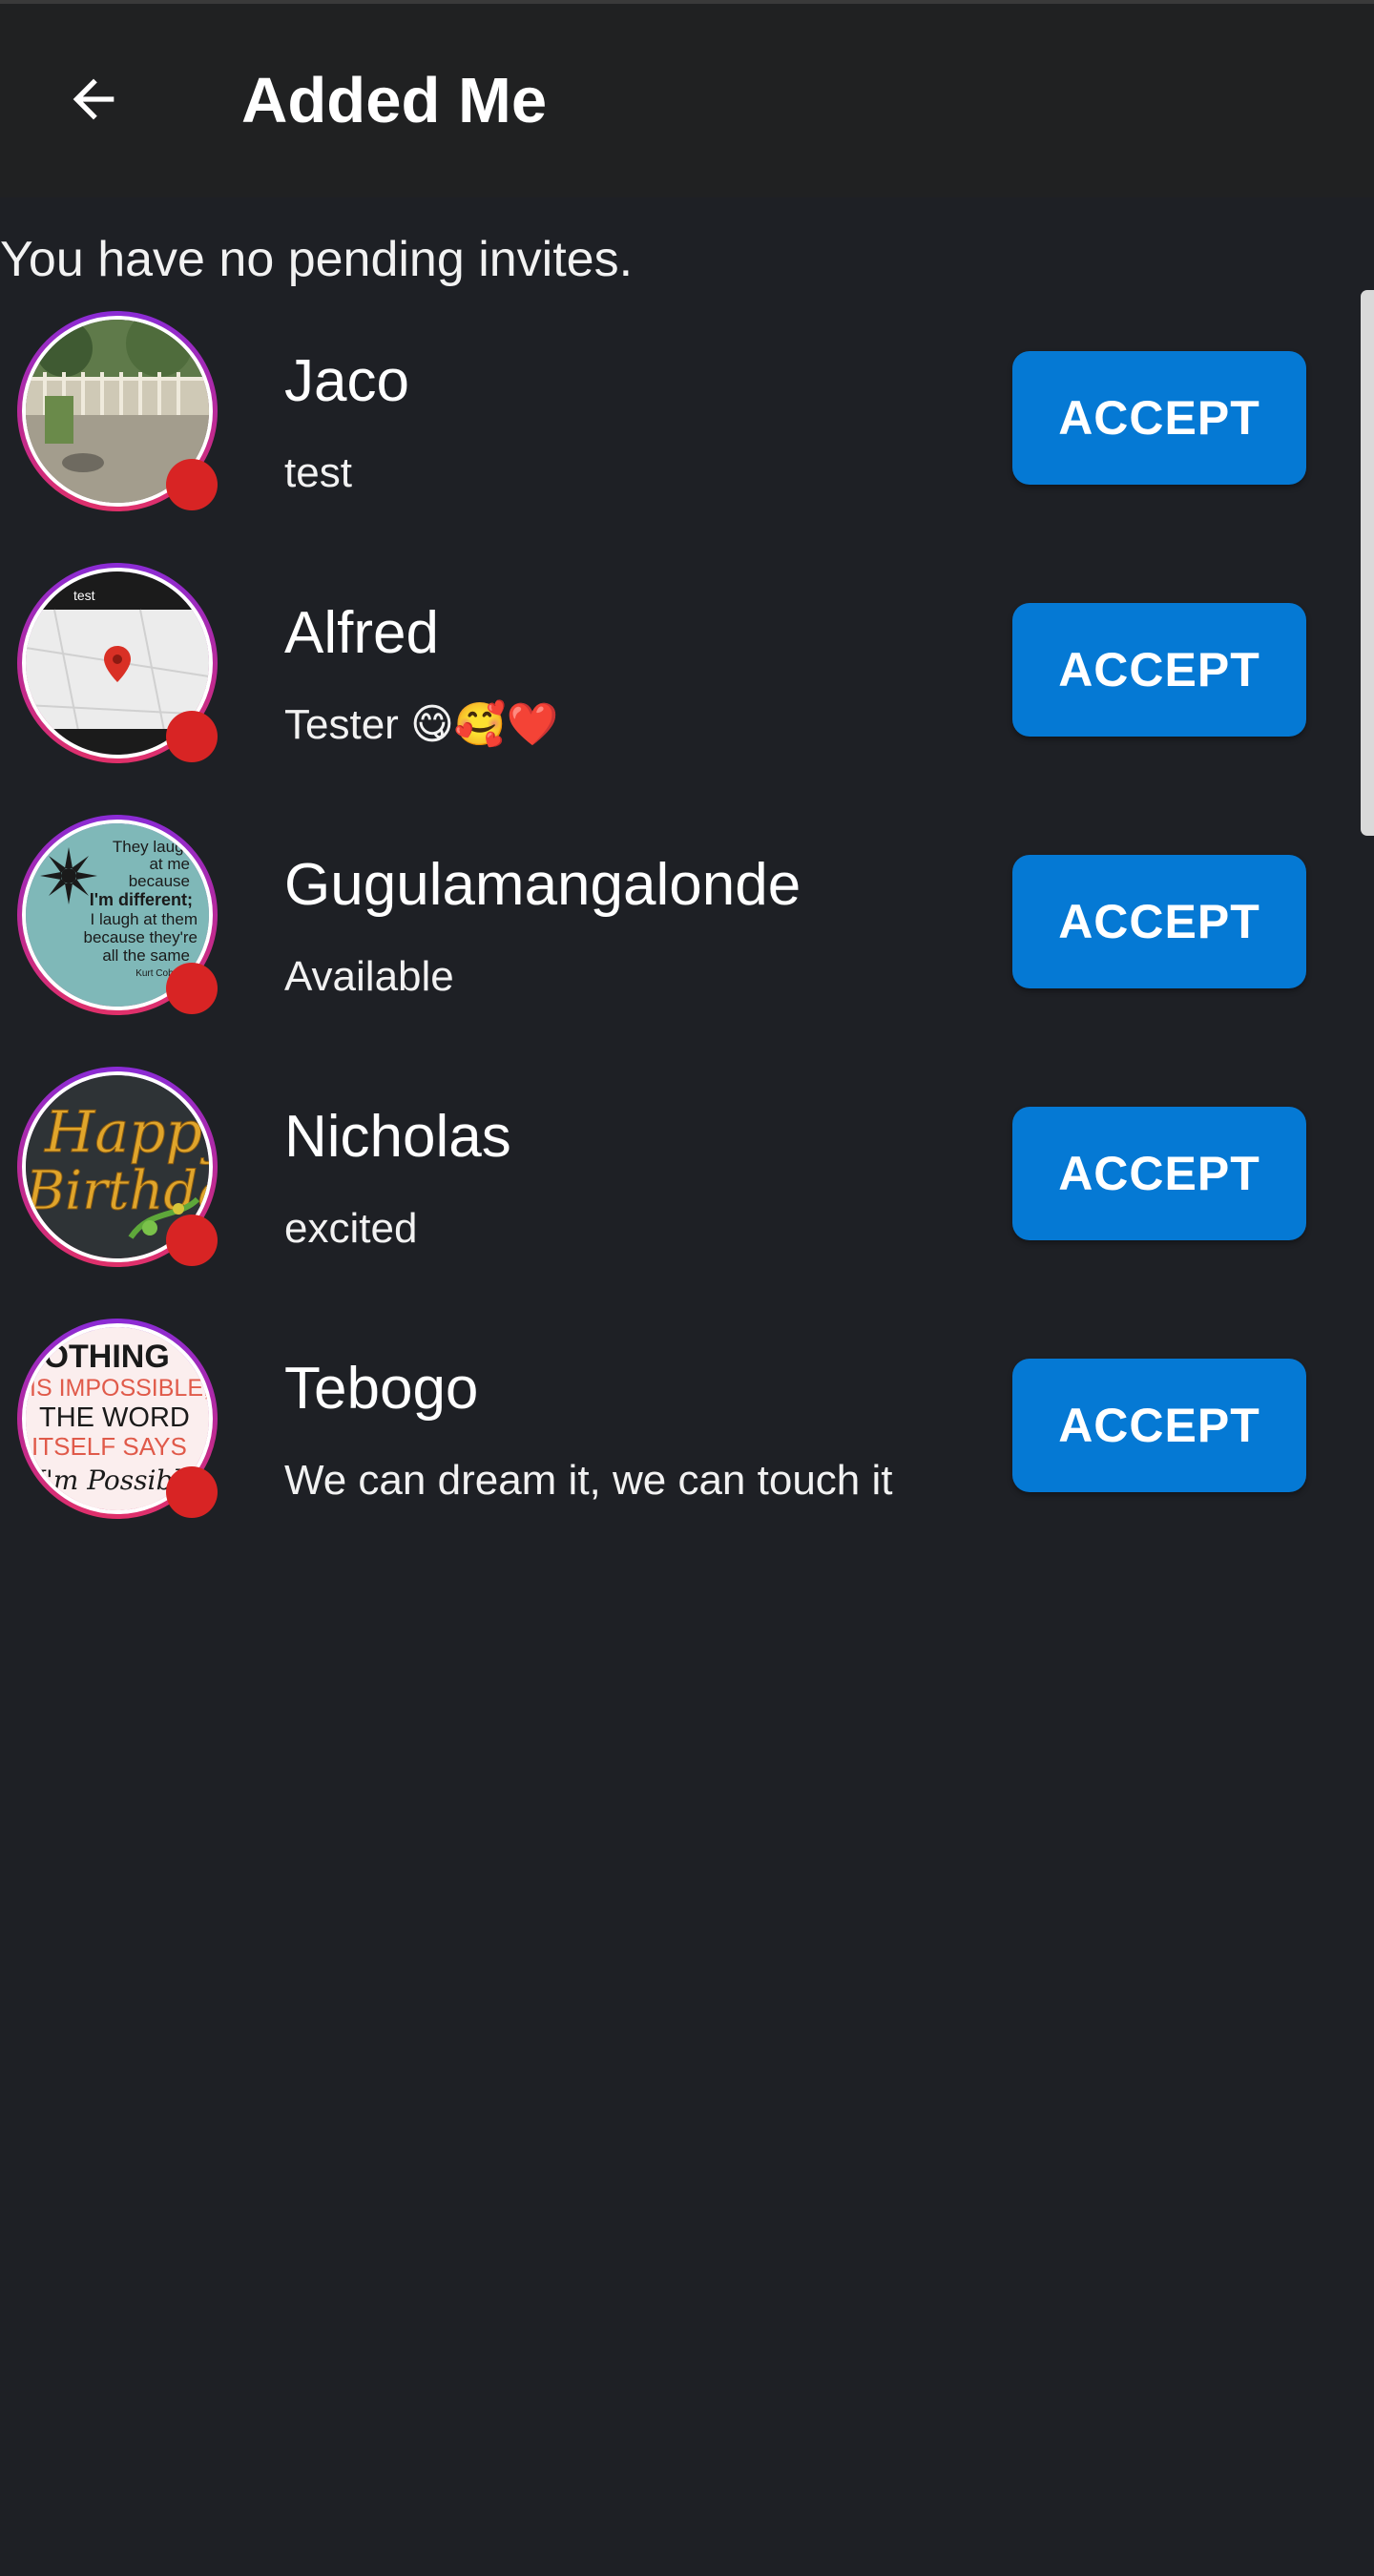 This screenshot has height=2576, width=1374. I want to click on contact-status: Available, so click(369, 976).